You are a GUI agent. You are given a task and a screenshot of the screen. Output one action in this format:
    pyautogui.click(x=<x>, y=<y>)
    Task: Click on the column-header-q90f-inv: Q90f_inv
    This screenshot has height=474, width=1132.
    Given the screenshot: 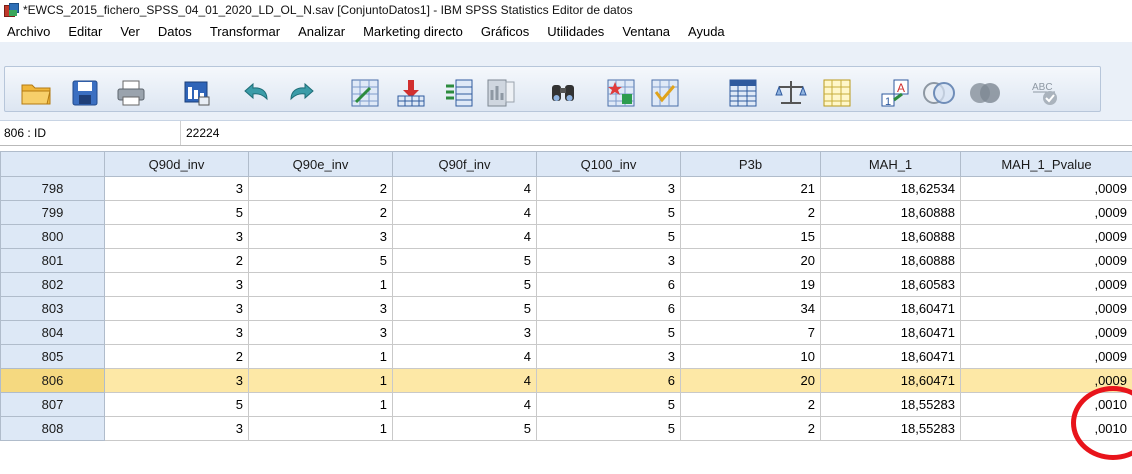 What is the action you would take?
    pyautogui.click(x=464, y=164)
    